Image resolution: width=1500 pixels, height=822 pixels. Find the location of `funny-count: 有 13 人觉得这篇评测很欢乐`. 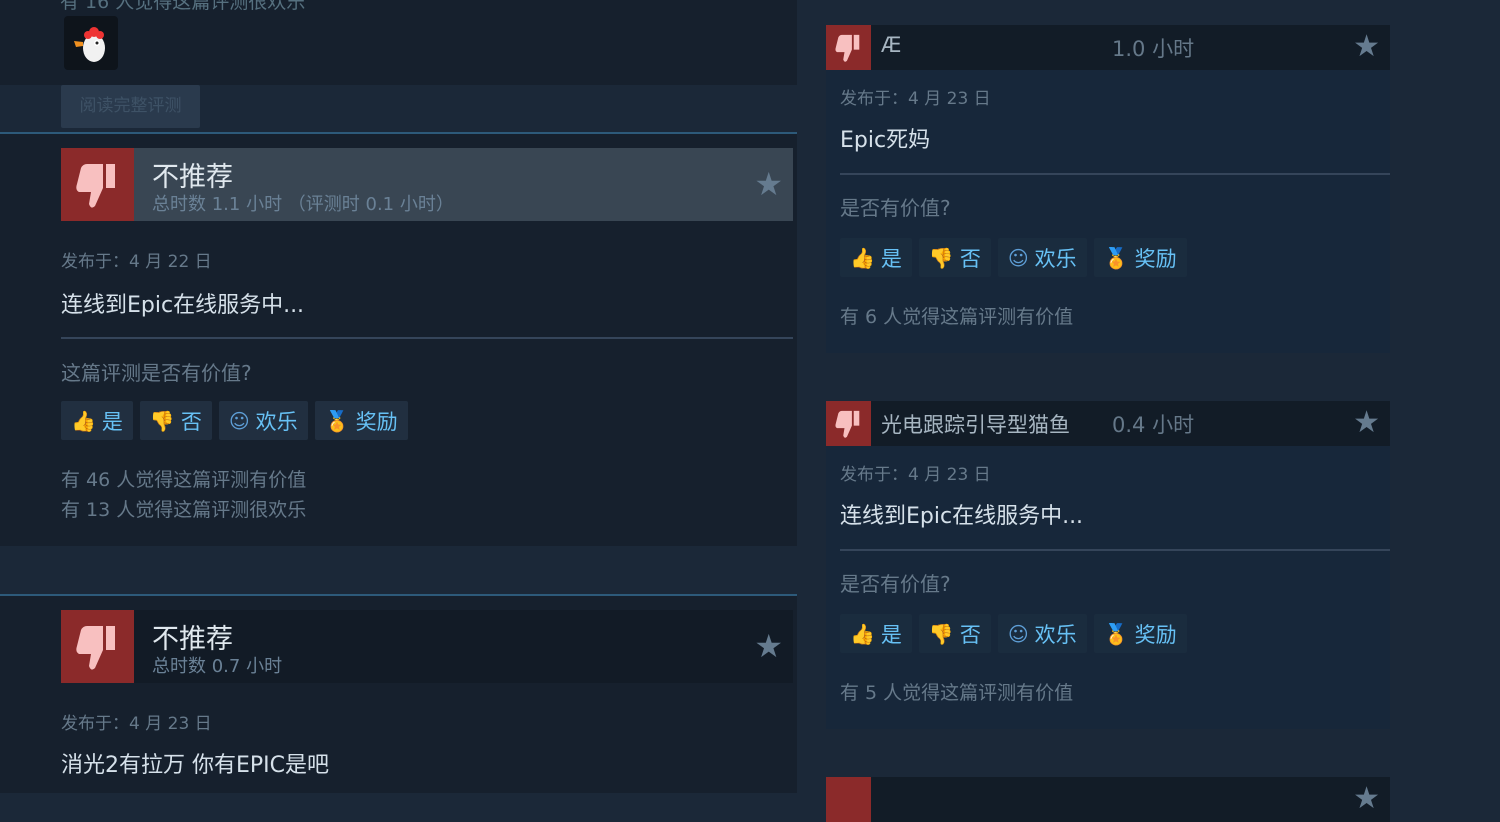

funny-count: 有 13 人觉得这篇评测很欢乐 is located at coordinates (184, 510).